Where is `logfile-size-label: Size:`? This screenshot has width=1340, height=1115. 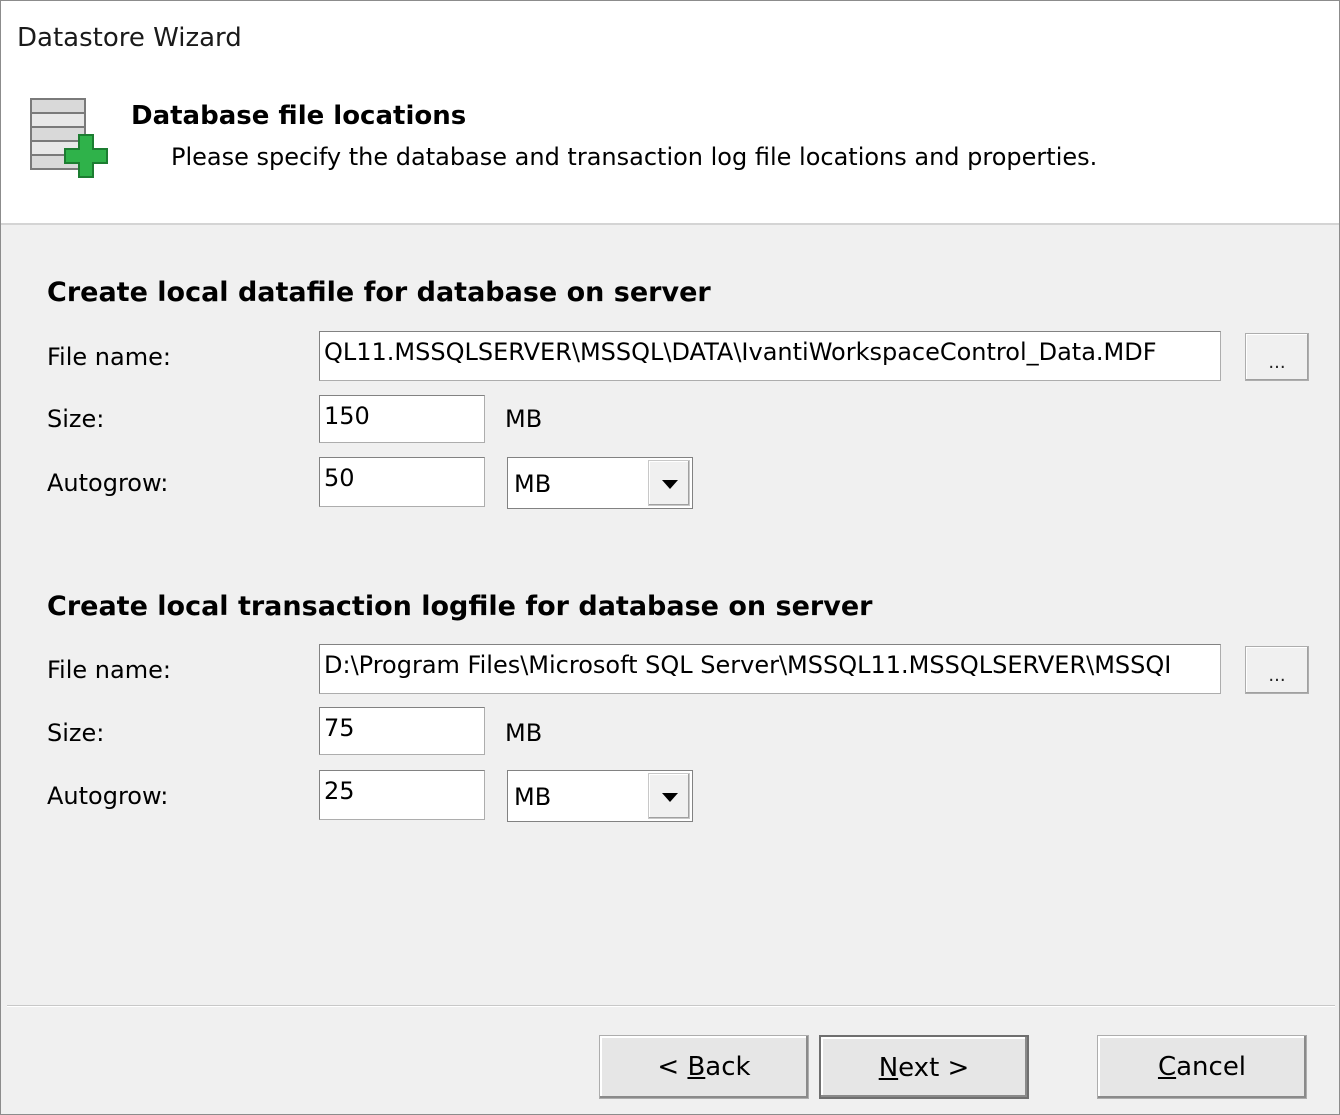
logfile-size-label: Size: is located at coordinates (76, 733).